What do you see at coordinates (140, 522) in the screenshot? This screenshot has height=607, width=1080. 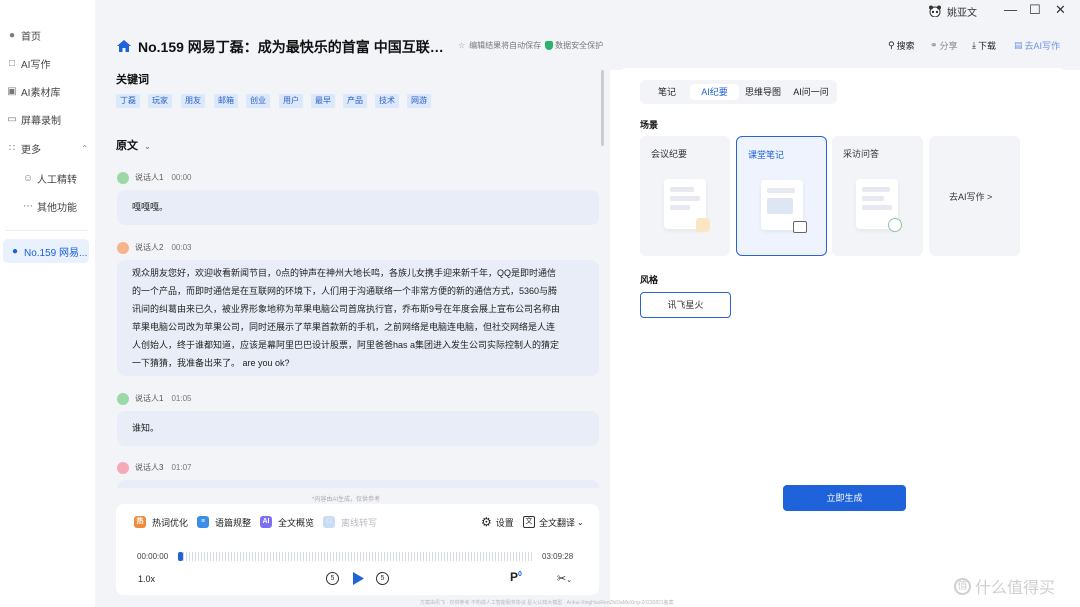 I see `hotword-icon: 热` at bounding box center [140, 522].